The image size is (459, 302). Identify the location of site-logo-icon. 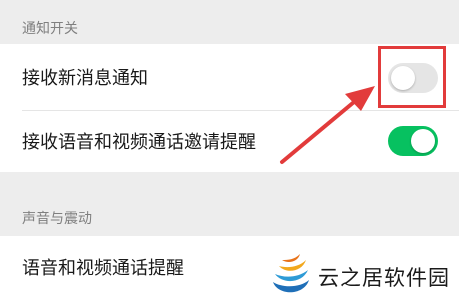
(291, 273).